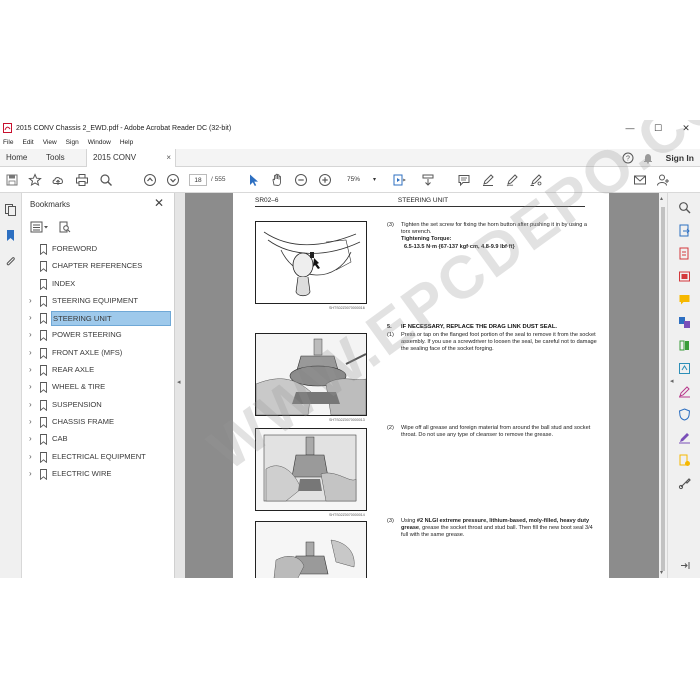  I want to click on bookmark-label: INDEX, so click(64, 283).